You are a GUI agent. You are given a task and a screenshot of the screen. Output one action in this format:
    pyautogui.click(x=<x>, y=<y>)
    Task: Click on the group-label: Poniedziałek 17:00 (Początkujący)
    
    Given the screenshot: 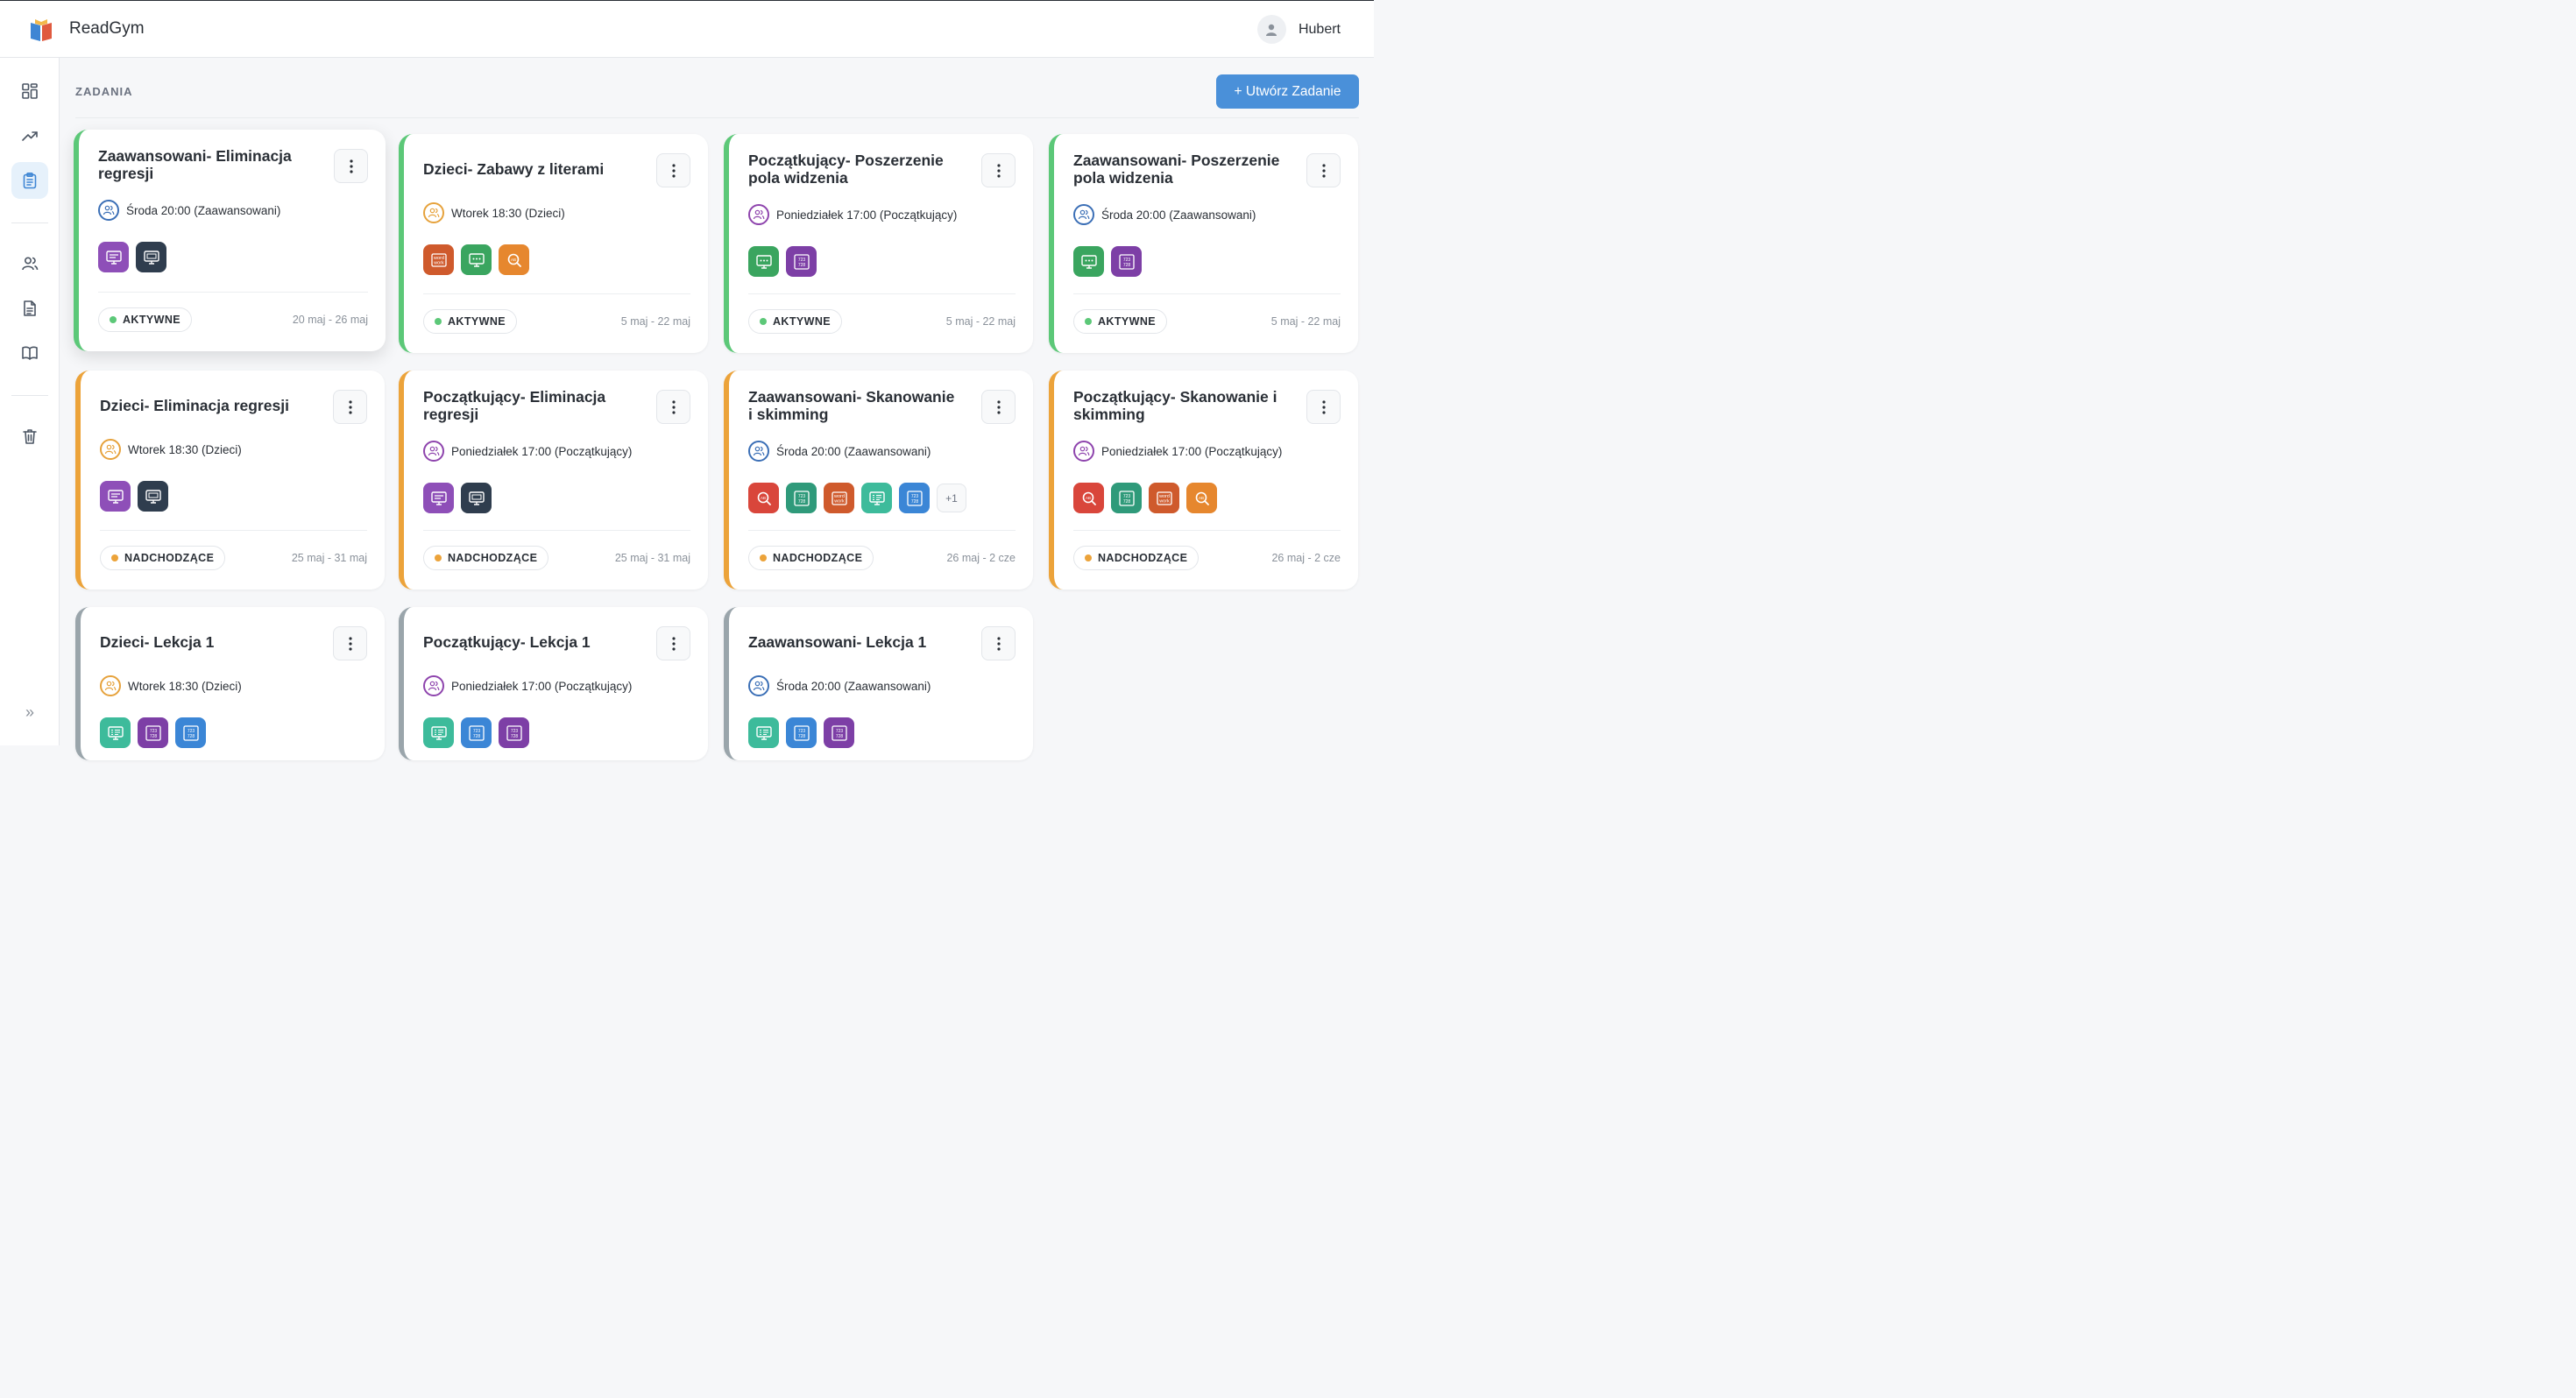 What is the action you would take?
    pyautogui.click(x=867, y=215)
    